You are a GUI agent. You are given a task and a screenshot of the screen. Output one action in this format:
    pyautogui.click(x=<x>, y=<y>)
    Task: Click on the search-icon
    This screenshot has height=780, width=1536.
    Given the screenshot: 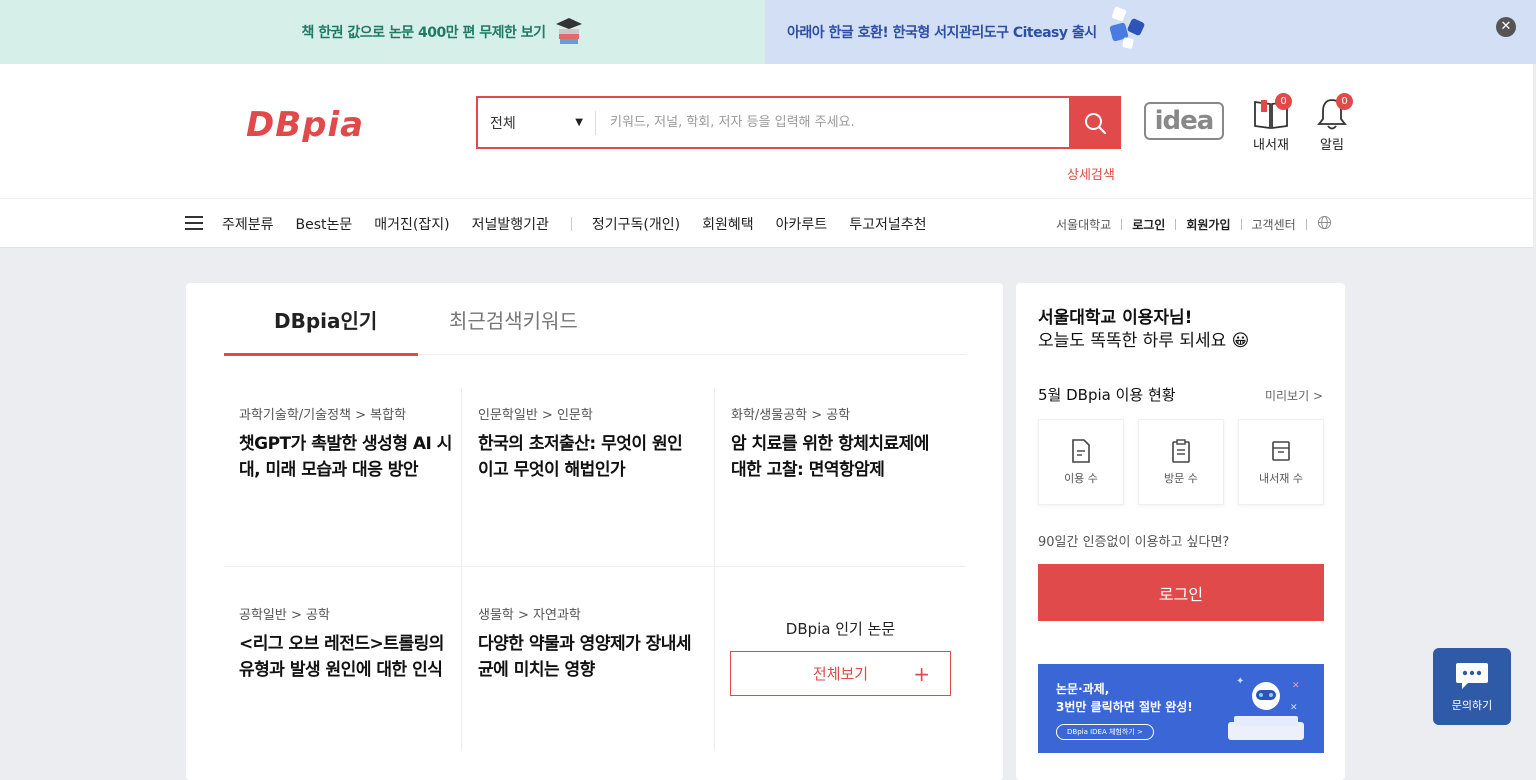 What is the action you would take?
    pyautogui.click(x=1096, y=123)
    